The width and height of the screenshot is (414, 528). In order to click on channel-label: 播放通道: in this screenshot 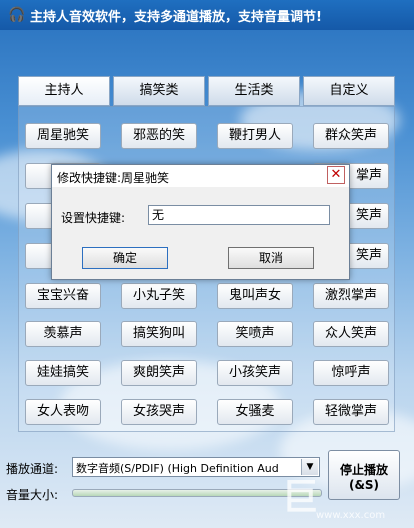, I will do `click(32, 469)`.